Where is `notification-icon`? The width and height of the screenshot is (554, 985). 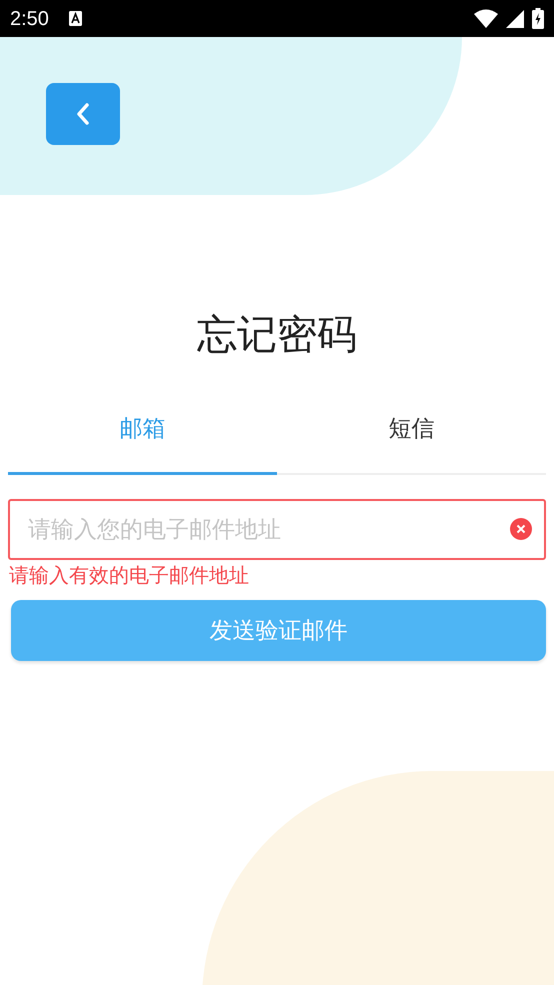
notification-icon is located at coordinates (75, 18).